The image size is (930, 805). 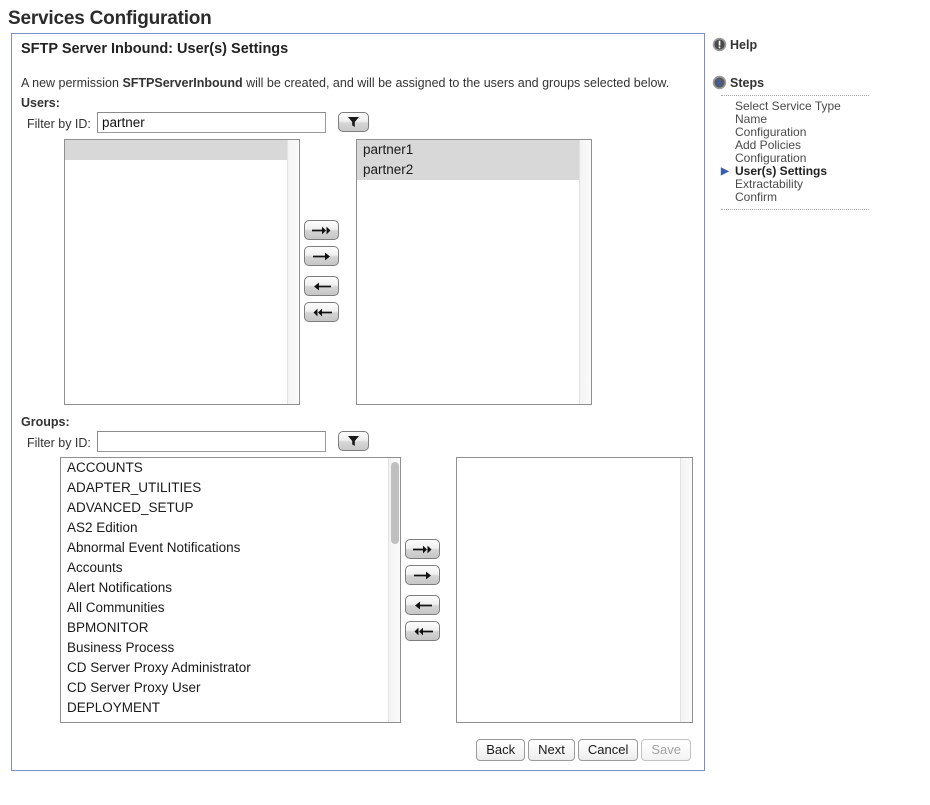 I want to click on steps-label: Steps, so click(x=747, y=82).